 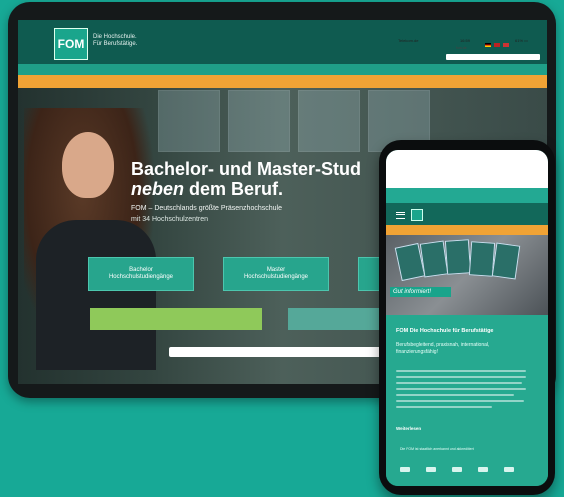 I want to click on bachelor-cta-button: Bachelor Hochschulstudiengänge, so click(x=141, y=274).